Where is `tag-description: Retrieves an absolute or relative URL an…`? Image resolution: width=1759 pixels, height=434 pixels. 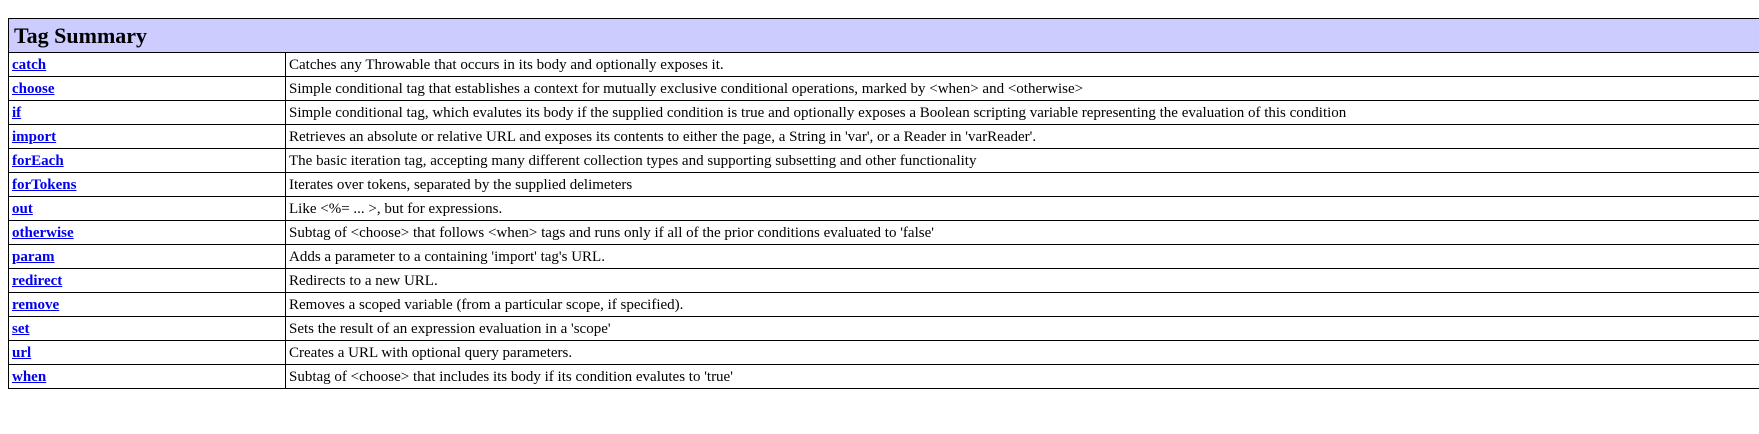
tag-description: Retrieves an absolute or relative URL an… is located at coordinates (1022, 136).